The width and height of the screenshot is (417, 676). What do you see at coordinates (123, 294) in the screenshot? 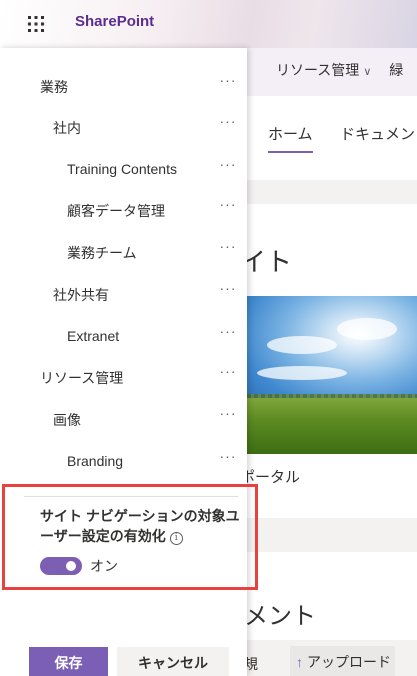
I see `nav-item-external-share: 社外共有 ···` at bounding box center [123, 294].